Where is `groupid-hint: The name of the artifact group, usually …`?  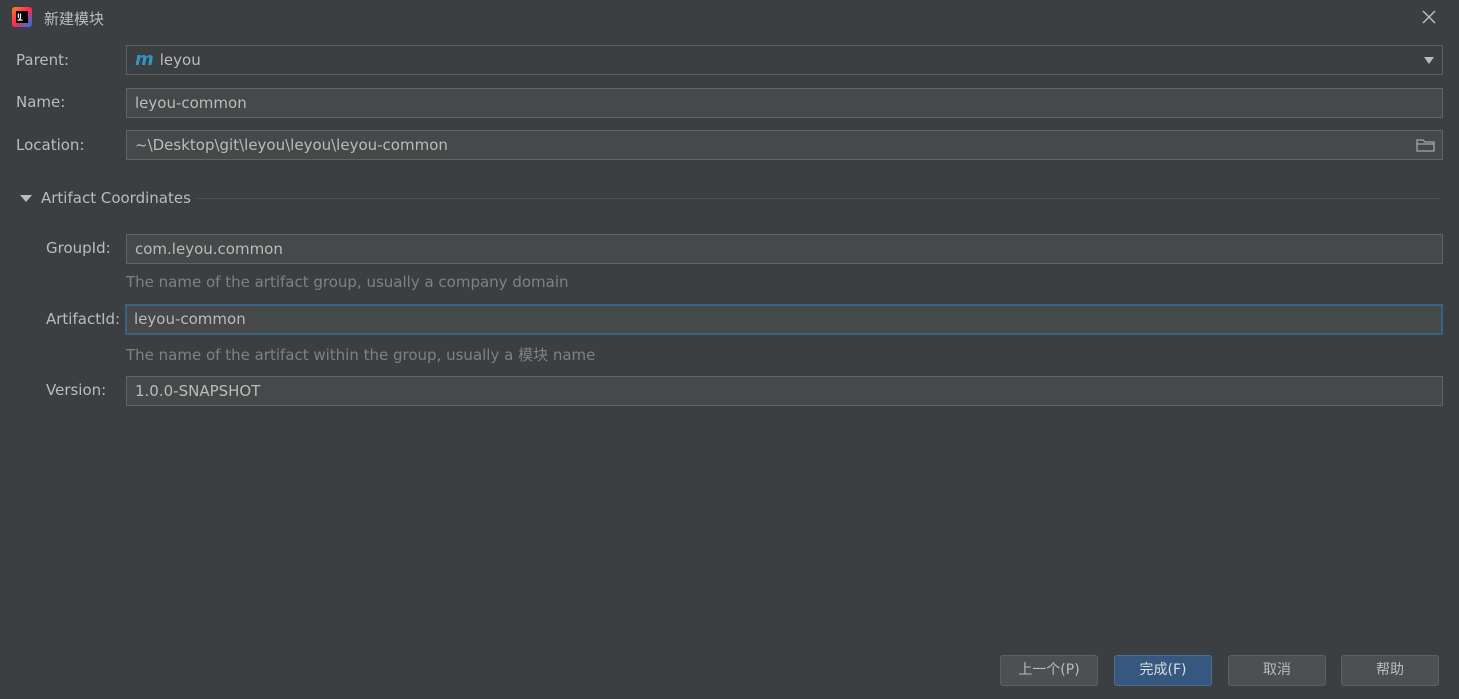 groupid-hint: The name of the artifact group, usually … is located at coordinates (347, 282).